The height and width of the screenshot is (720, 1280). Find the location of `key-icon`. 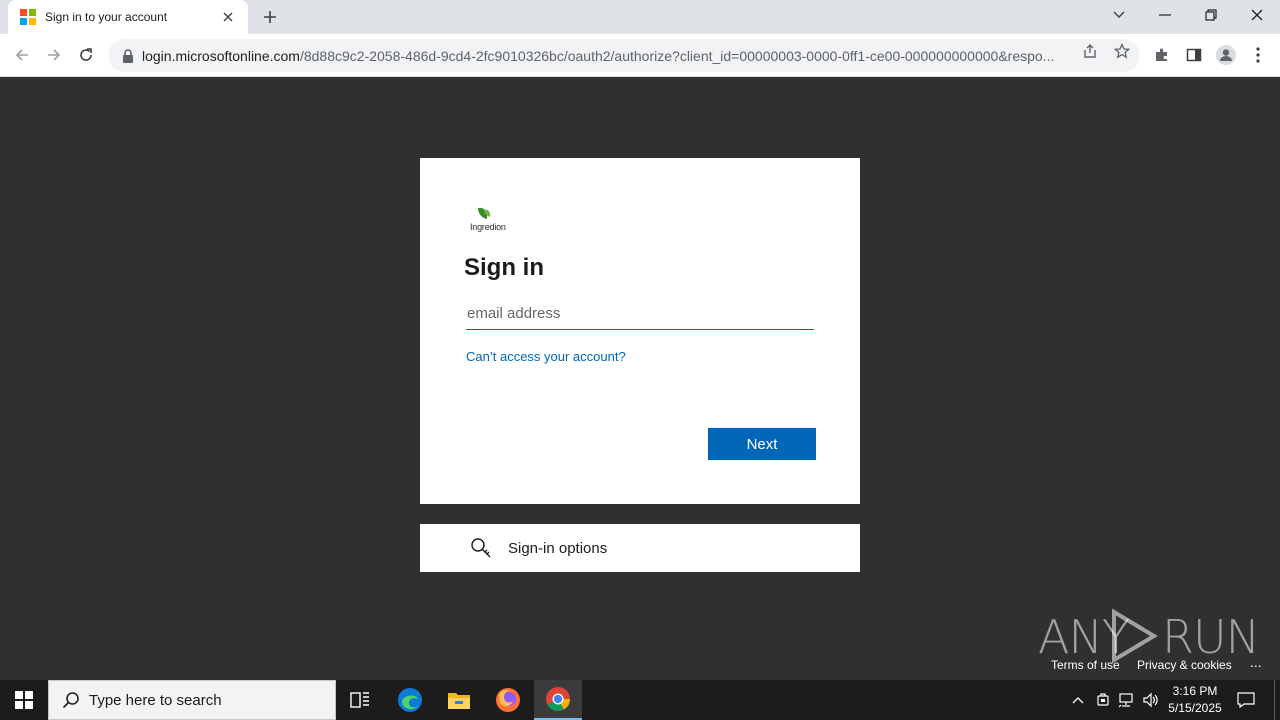

key-icon is located at coordinates (481, 548).